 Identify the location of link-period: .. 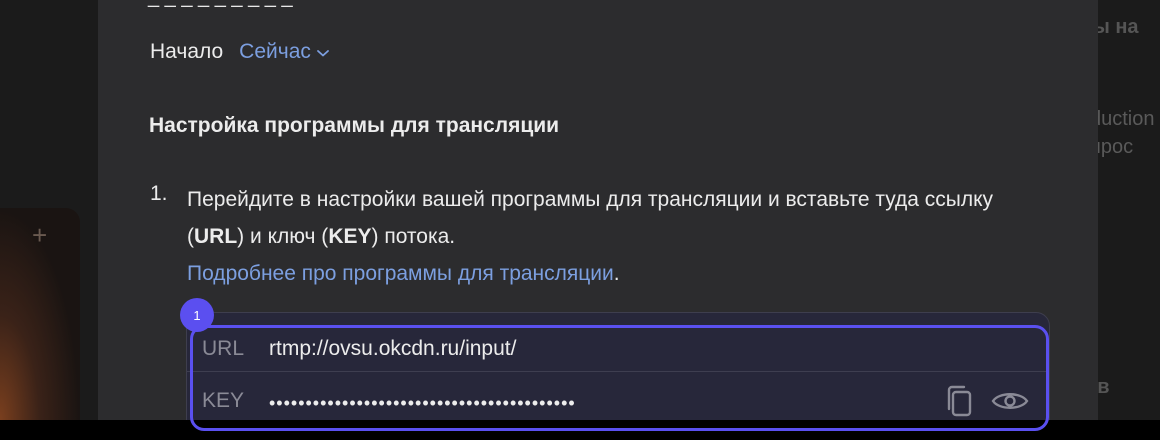
(616, 273).